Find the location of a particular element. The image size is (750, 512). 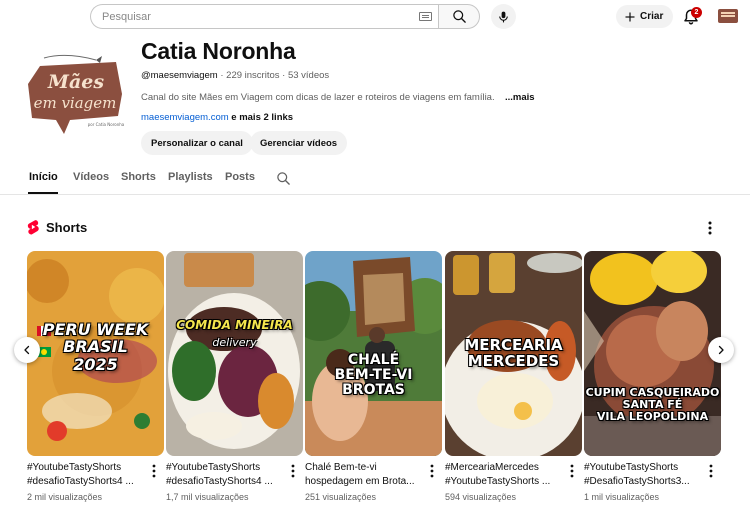

carousel-prev-button is located at coordinates (27, 350).